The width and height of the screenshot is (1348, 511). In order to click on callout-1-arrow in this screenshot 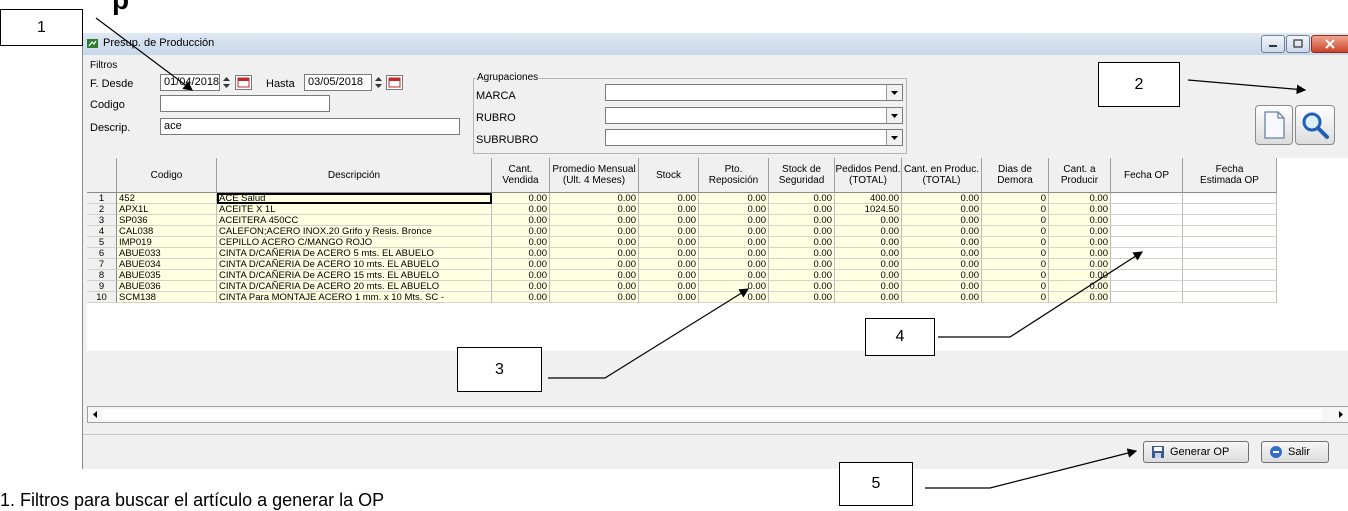, I will do `click(144, 54)`.